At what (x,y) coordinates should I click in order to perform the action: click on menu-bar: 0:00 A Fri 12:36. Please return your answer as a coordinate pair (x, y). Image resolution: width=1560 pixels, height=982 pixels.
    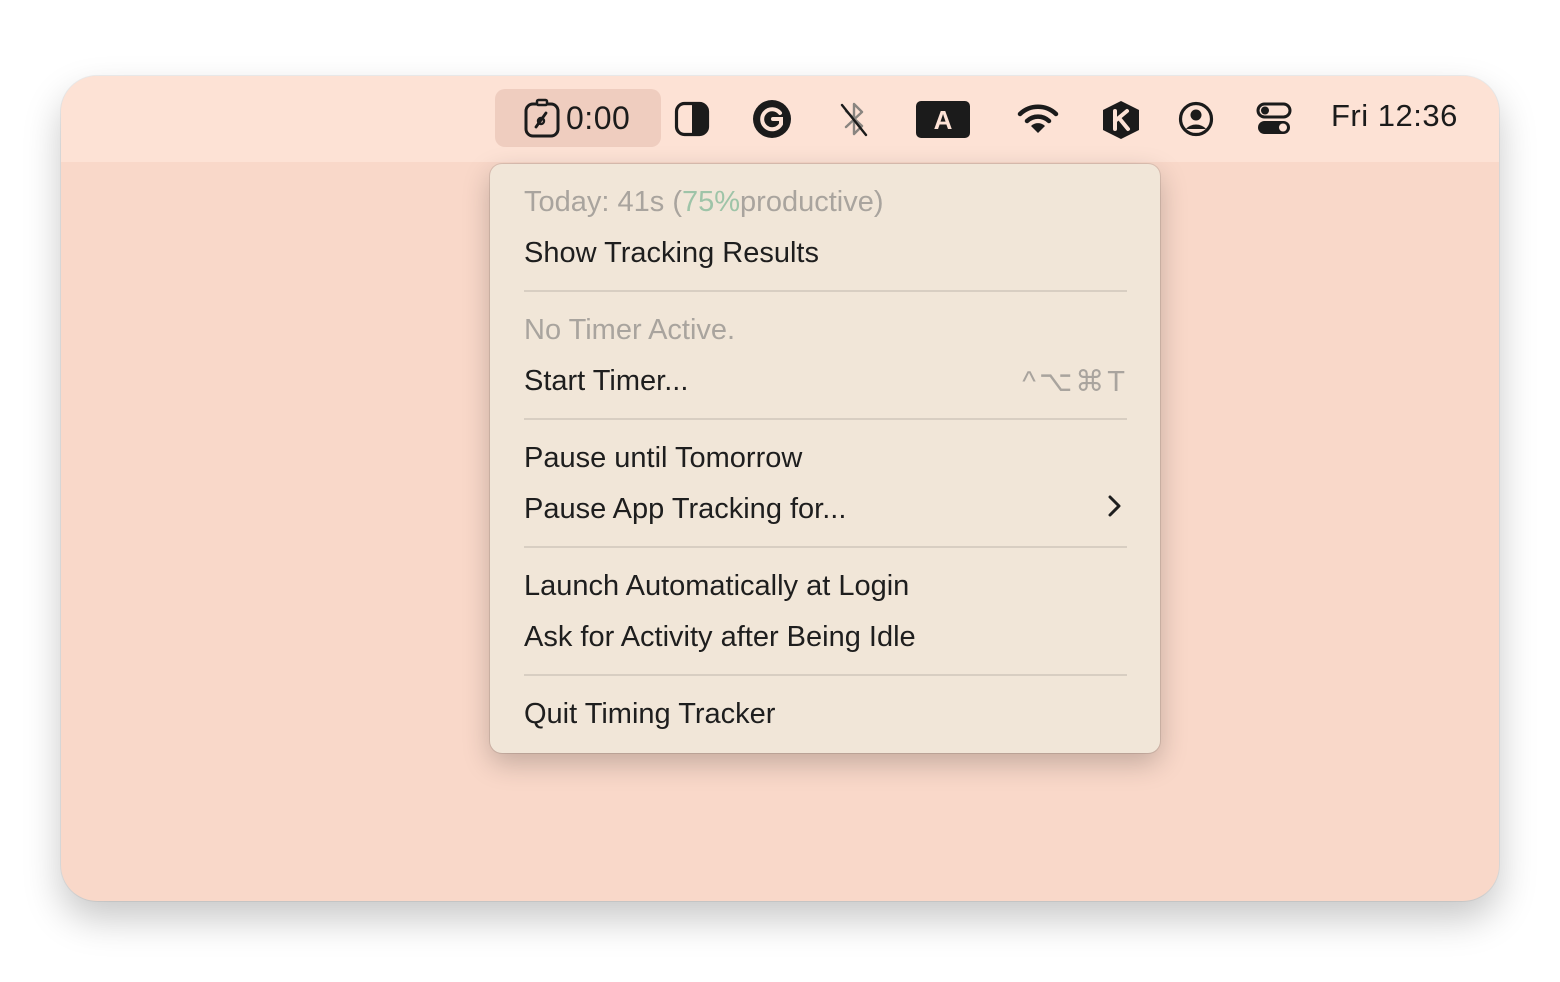
    Looking at the image, I should click on (780, 119).